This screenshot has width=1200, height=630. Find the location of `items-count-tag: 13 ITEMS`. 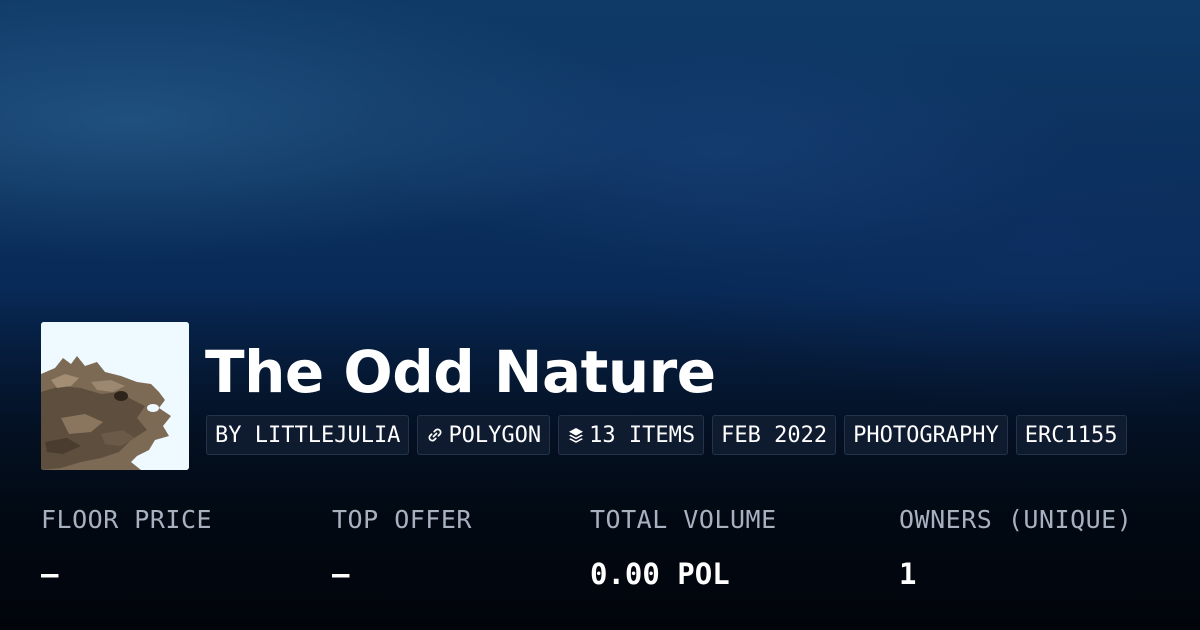

items-count-tag: 13 ITEMS is located at coordinates (631, 435).